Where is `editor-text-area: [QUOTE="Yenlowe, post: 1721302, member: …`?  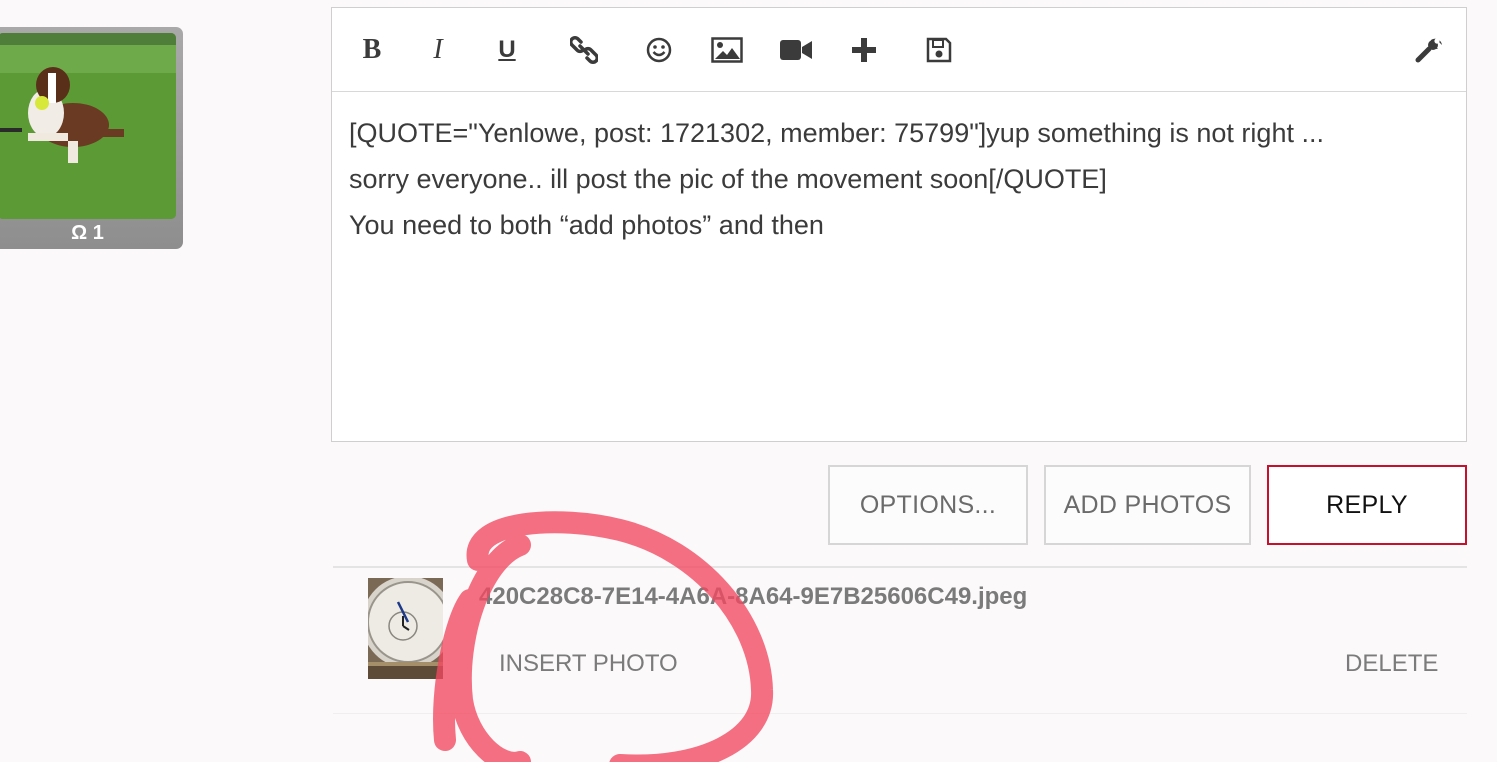
editor-text-area: [QUOTE="Yenlowe, post: 1721302, member: … is located at coordinates (899, 179).